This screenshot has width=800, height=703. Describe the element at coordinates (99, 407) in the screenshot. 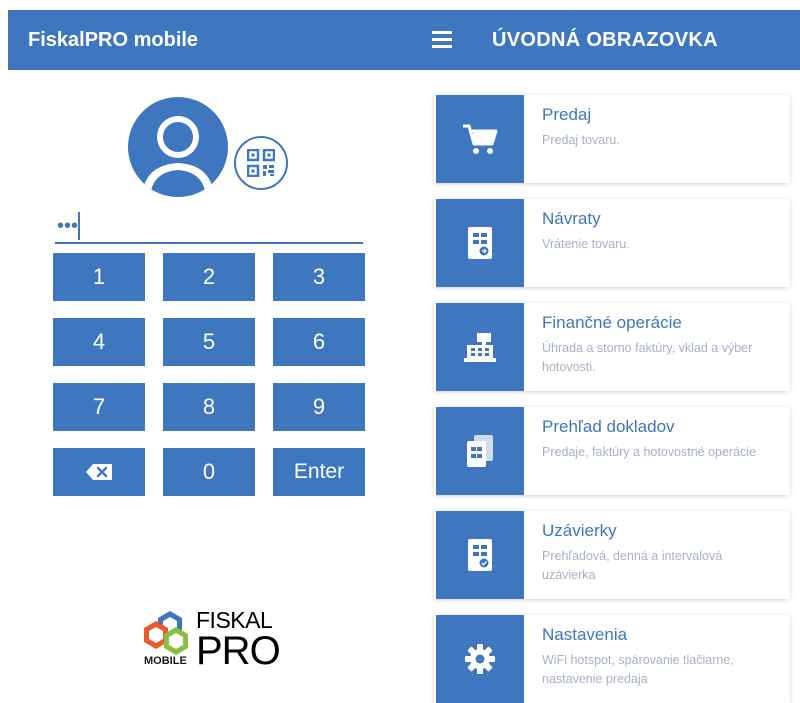

I see `key-7: 7` at that location.